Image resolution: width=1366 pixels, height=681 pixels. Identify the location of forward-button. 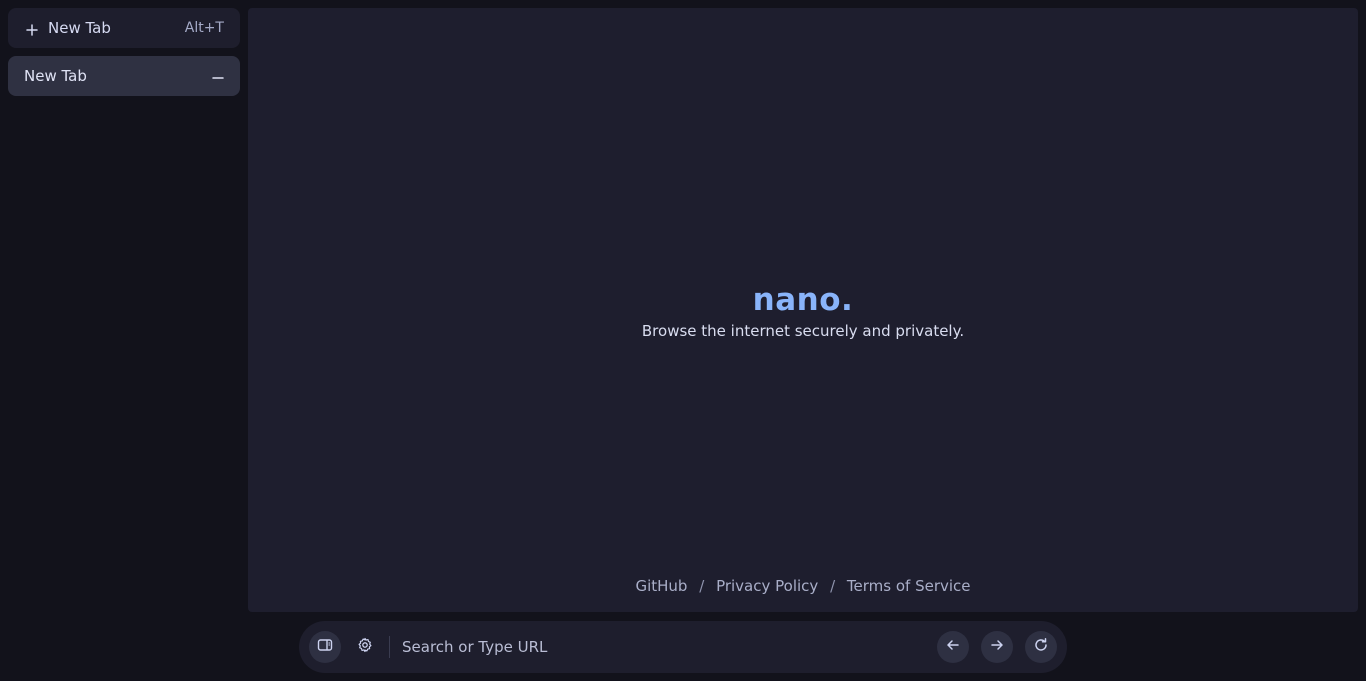
(997, 647).